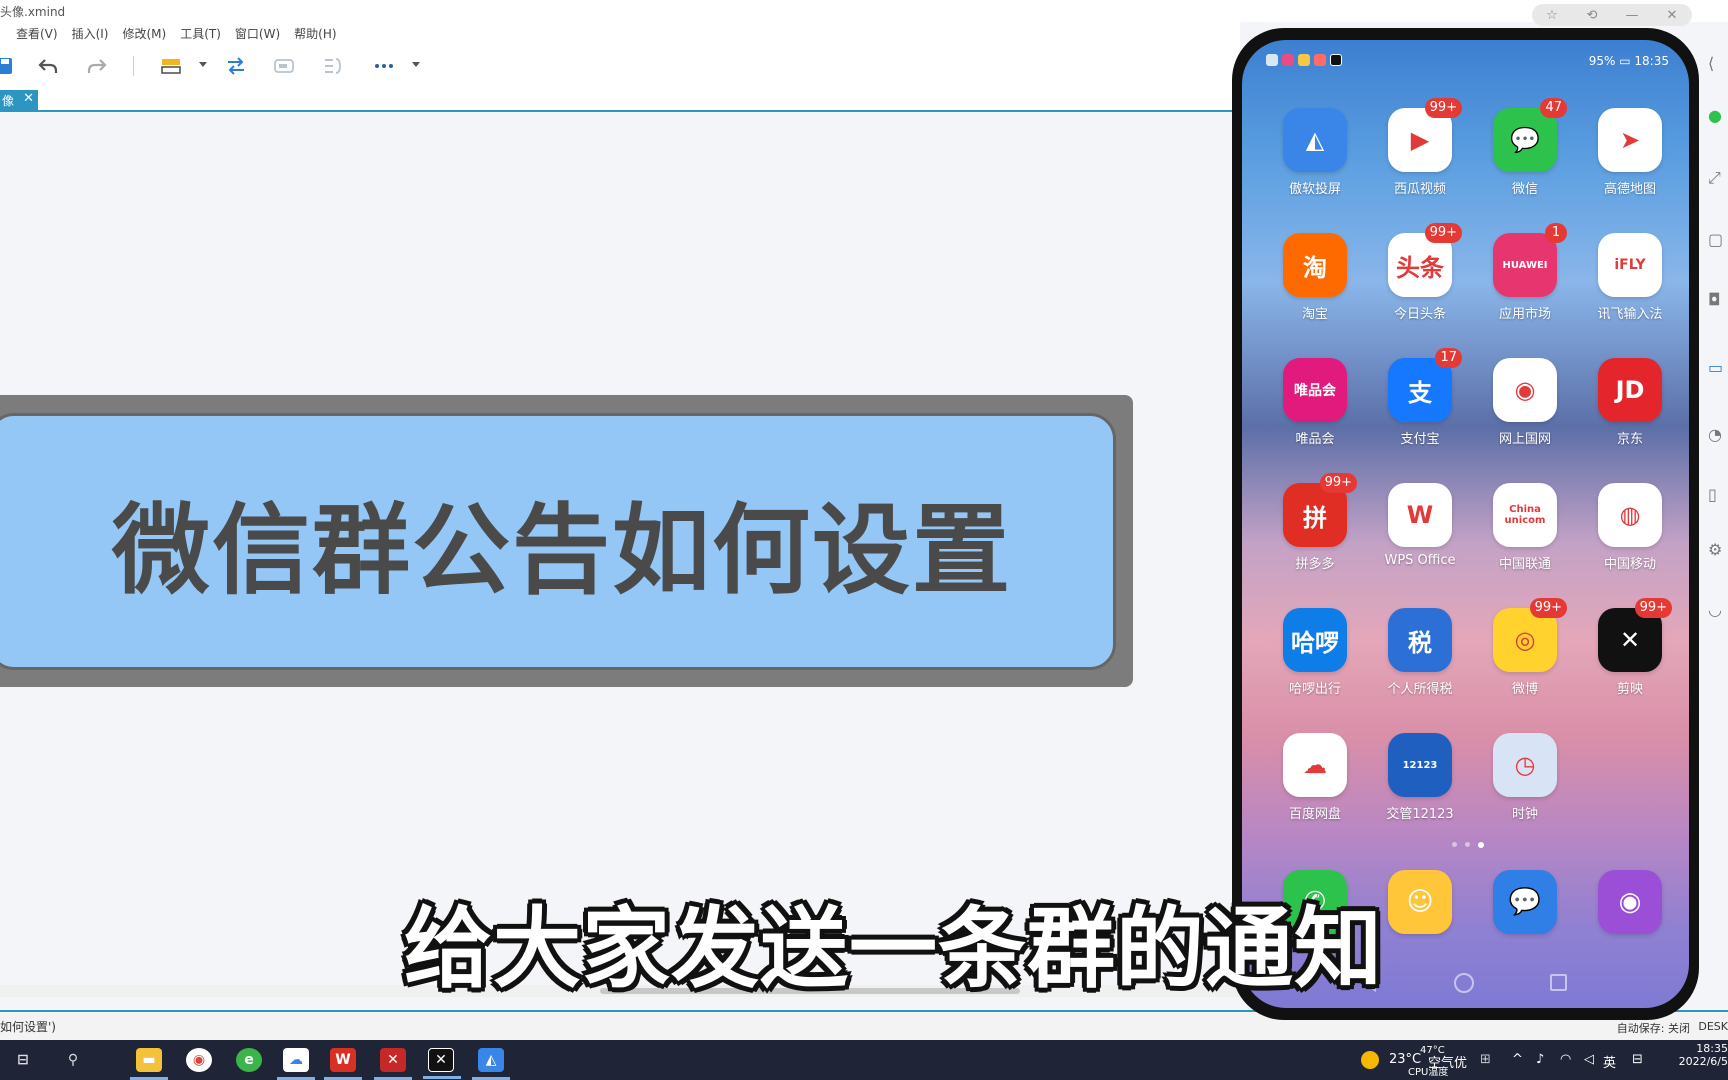 The image size is (1728, 1080). Describe the element at coordinates (1525, 272) in the screenshot. I see `app-appgallery: HUAWEI 1 应用市场` at that location.